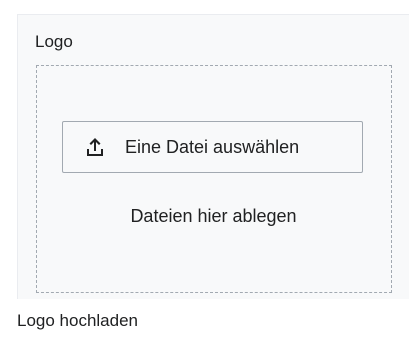 The width and height of the screenshot is (416, 342). I want to click on select-file-button: Eine Datei auswählen, so click(212, 147).